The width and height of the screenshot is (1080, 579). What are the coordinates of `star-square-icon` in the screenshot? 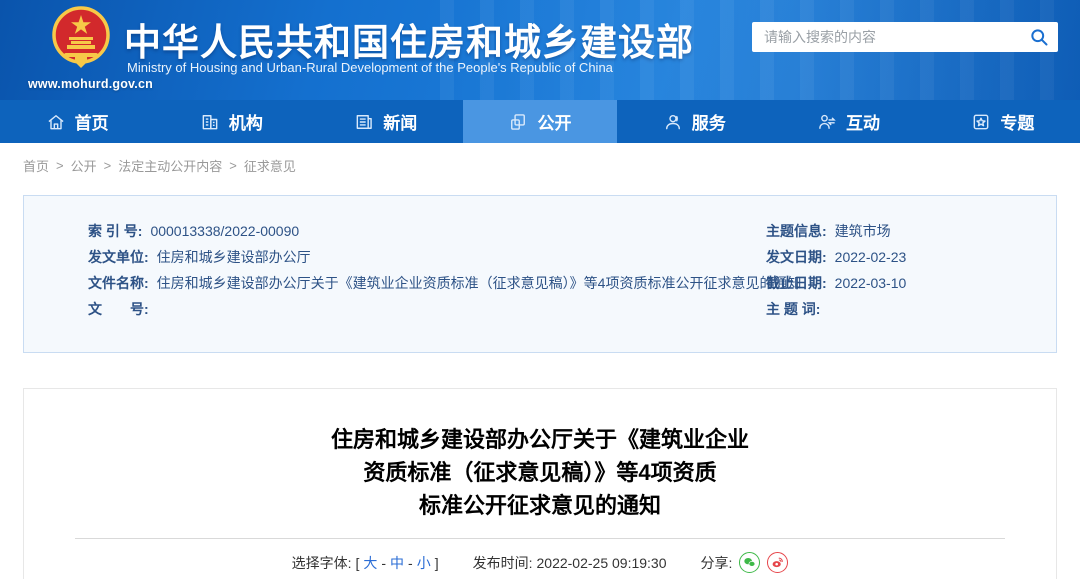 It's located at (981, 122).